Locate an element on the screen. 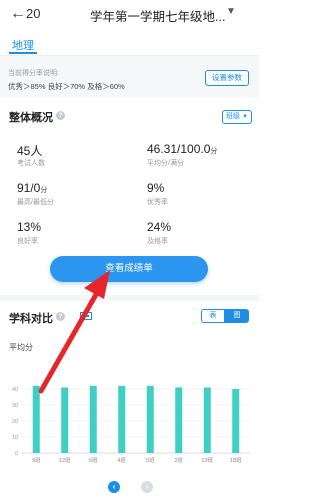  x-tick-label: 13班 is located at coordinates (207, 460).